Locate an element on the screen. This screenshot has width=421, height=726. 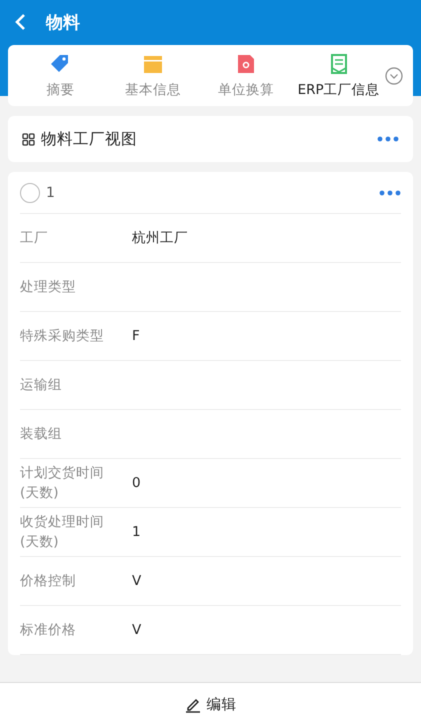
back-button is located at coordinates (20, 22).